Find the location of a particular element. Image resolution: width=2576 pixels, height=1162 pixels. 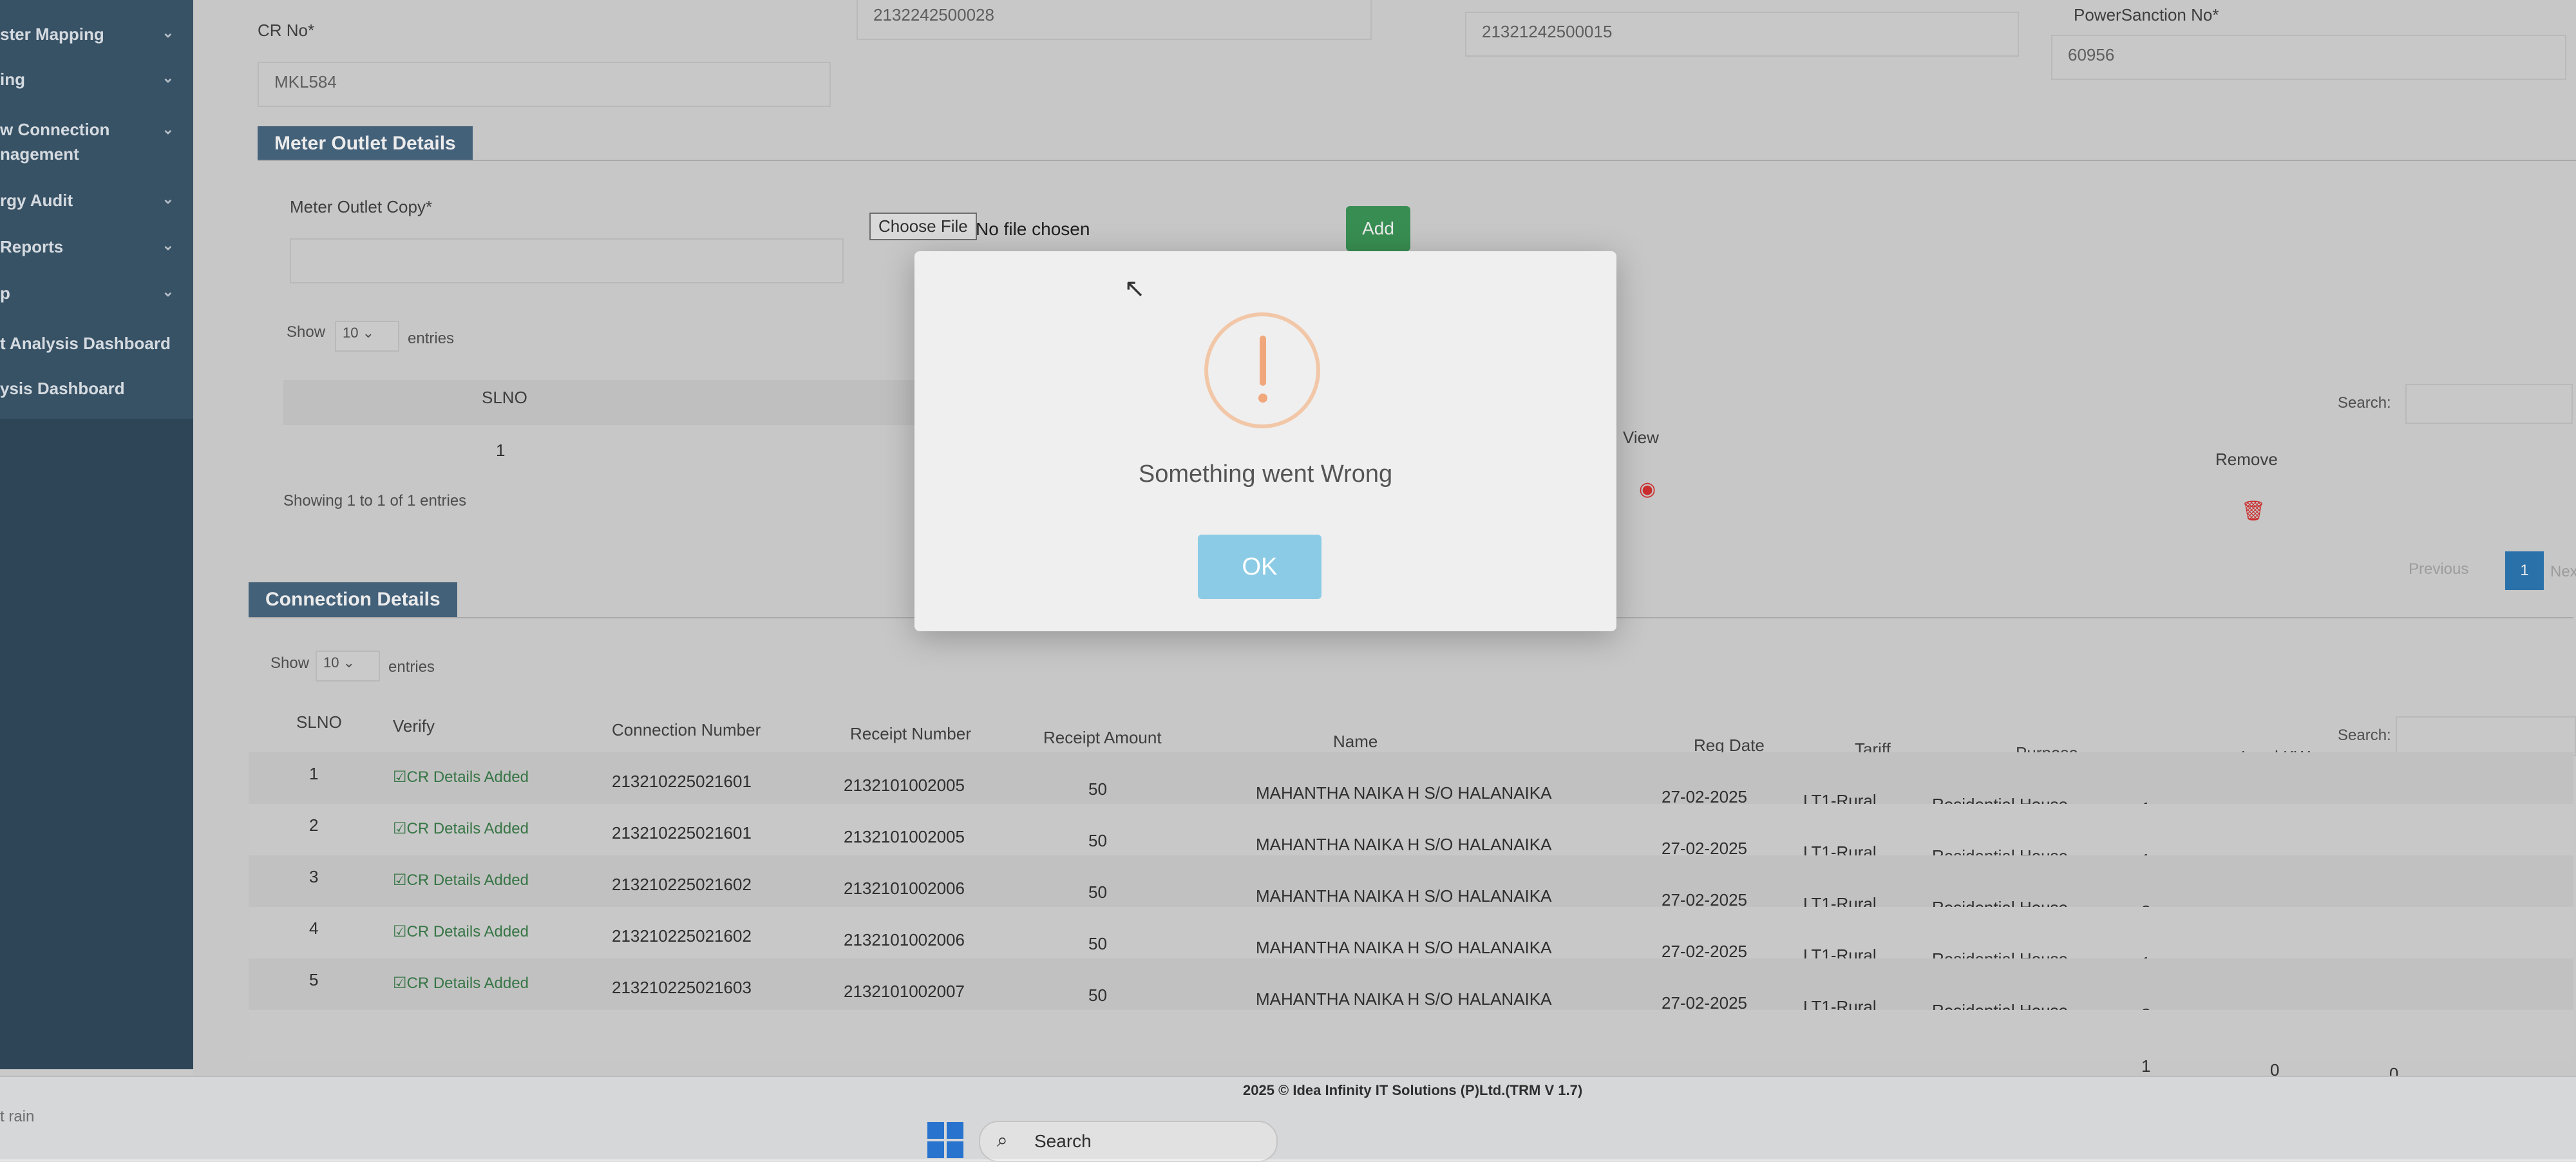

ok-button: OK is located at coordinates (1259, 567).